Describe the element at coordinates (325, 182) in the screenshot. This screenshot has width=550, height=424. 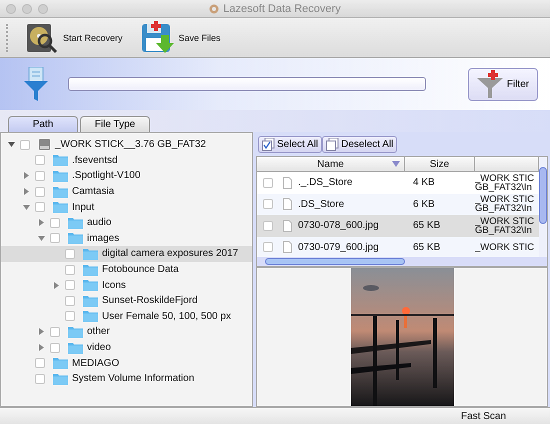
I see `file-name: ._.DS_Store` at that location.